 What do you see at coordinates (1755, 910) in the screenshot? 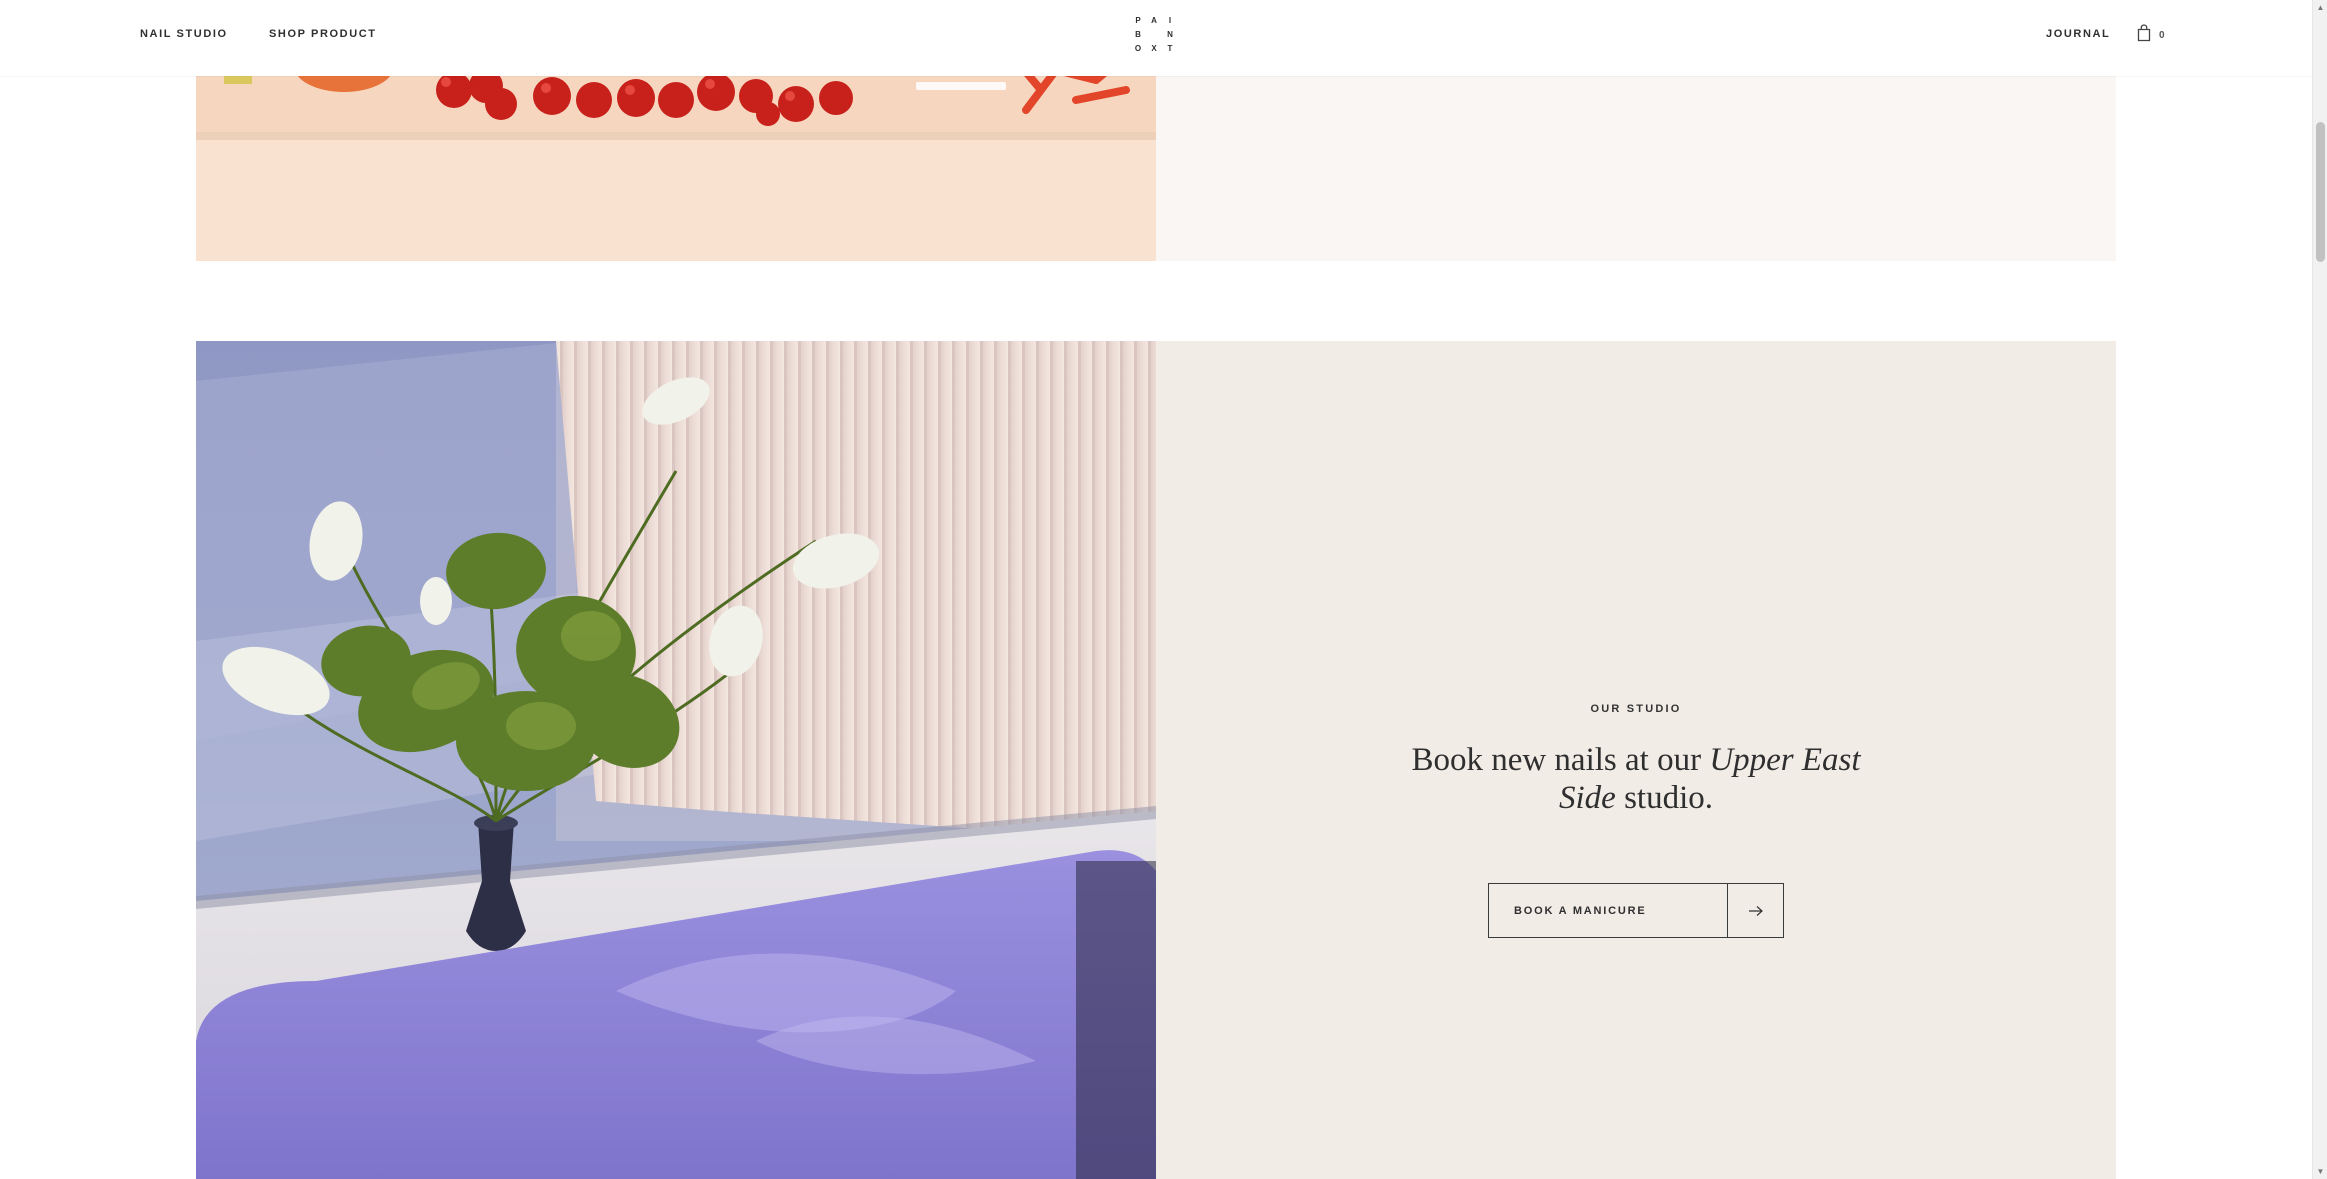
I see `arrow-right-icon` at bounding box center [1755, 910].